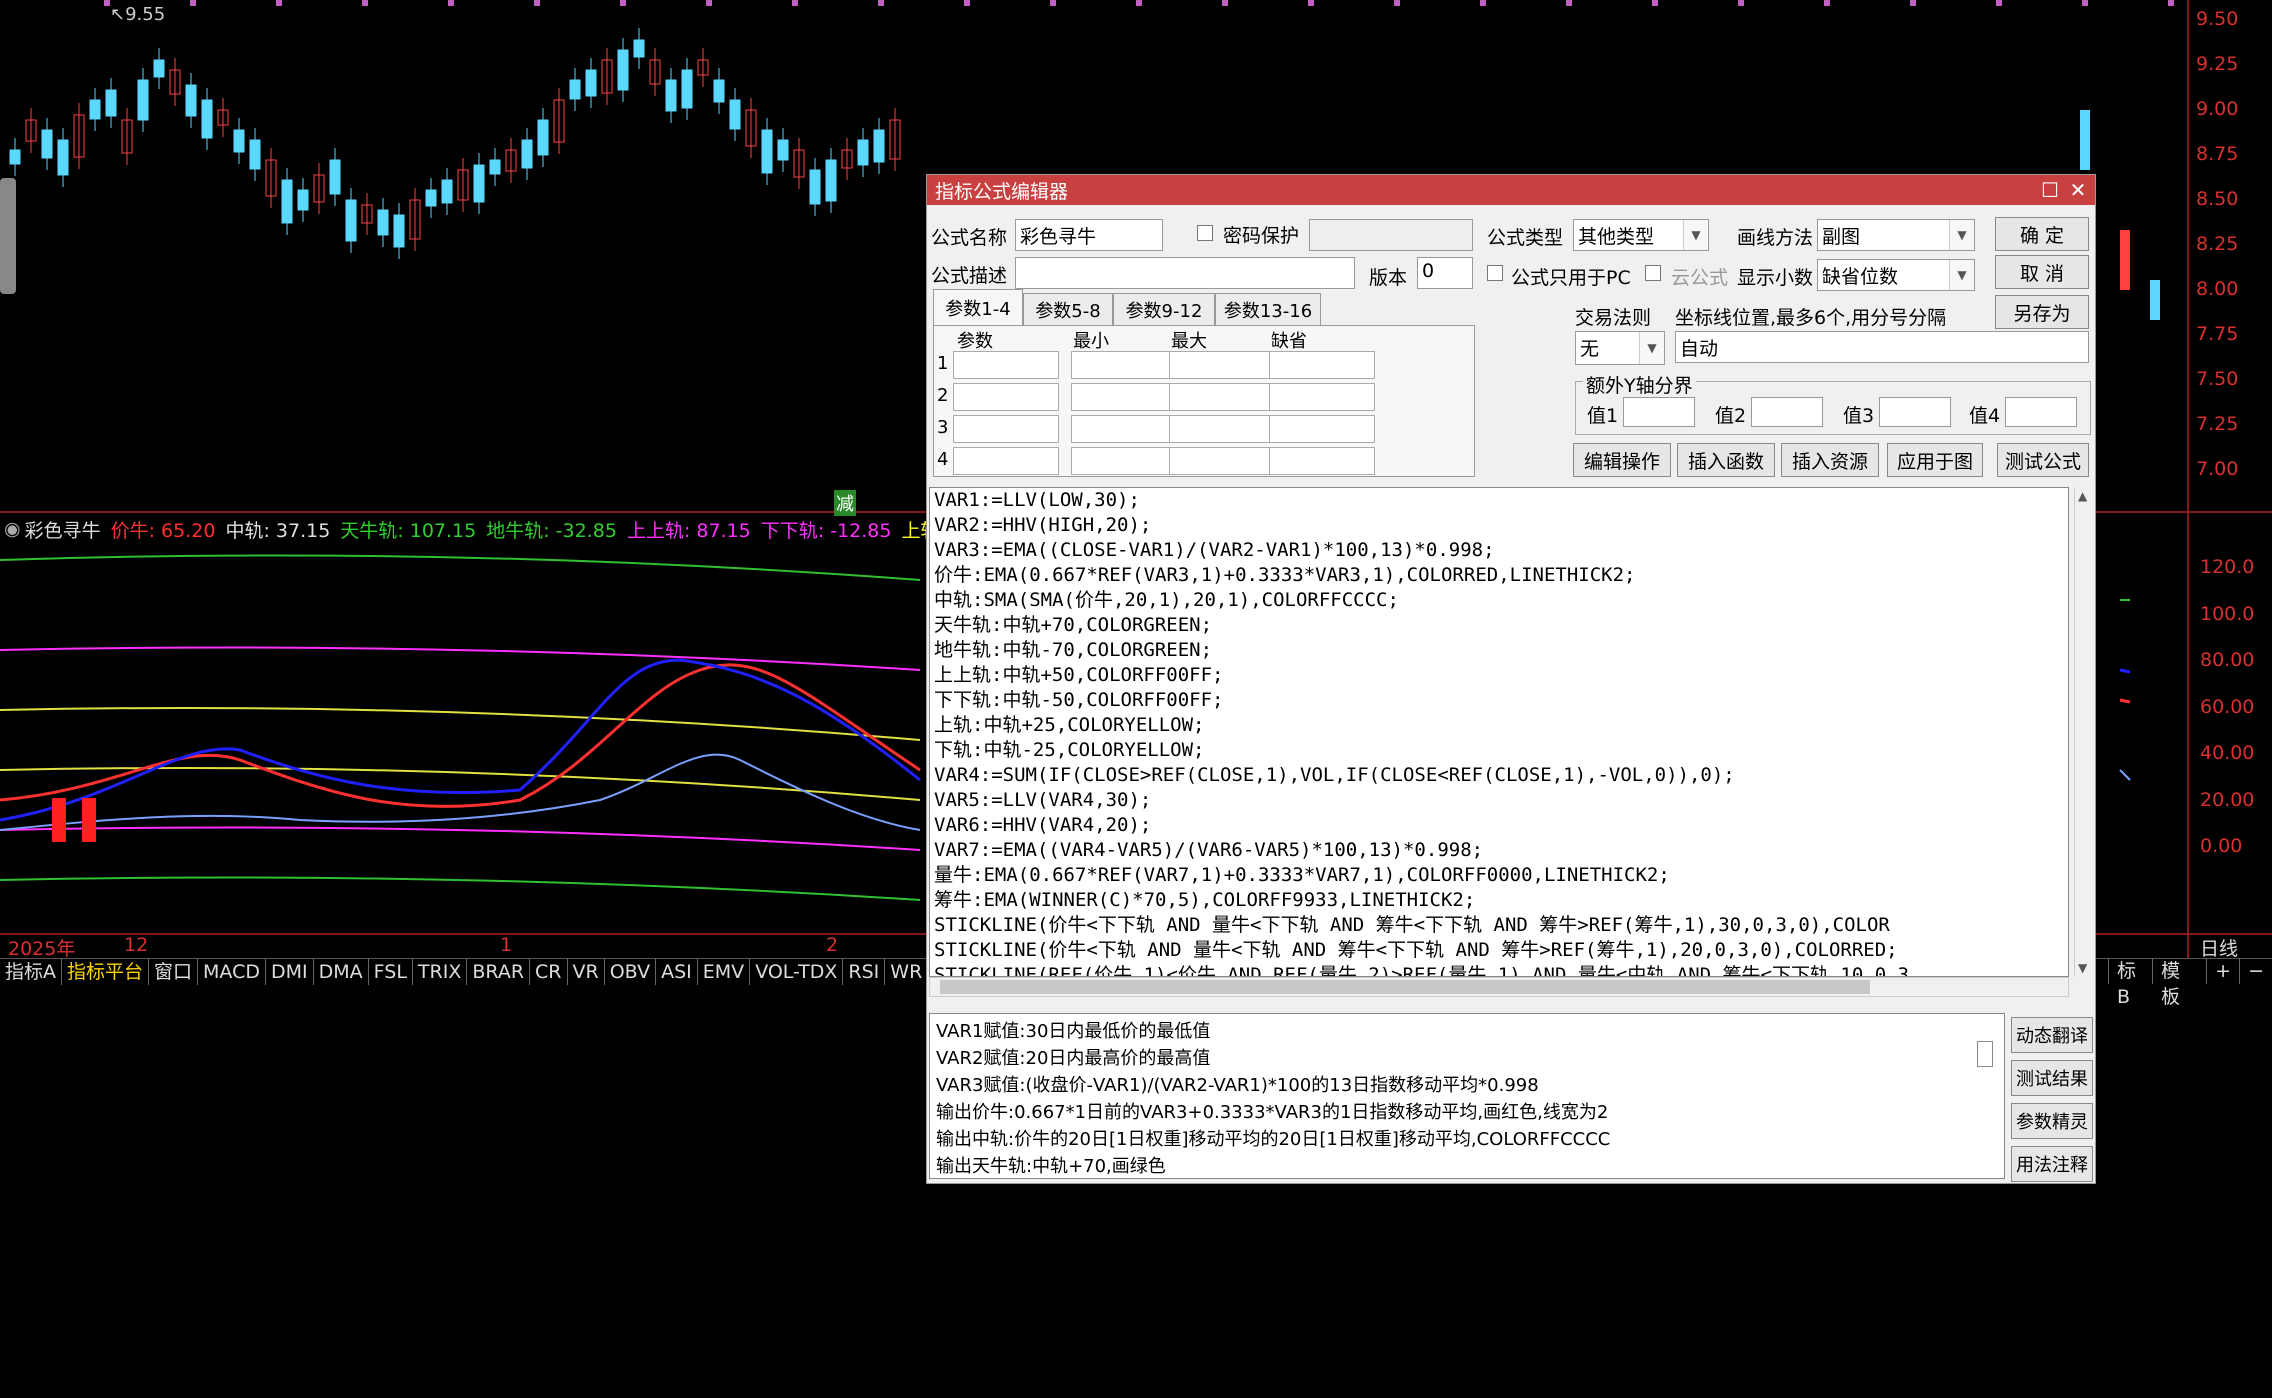 The width and height of the screenshot is (2272, 1398). Describe the element at coordinates (12, 529) in the screenshot. I see `indicator-icon: ◉` at that location.